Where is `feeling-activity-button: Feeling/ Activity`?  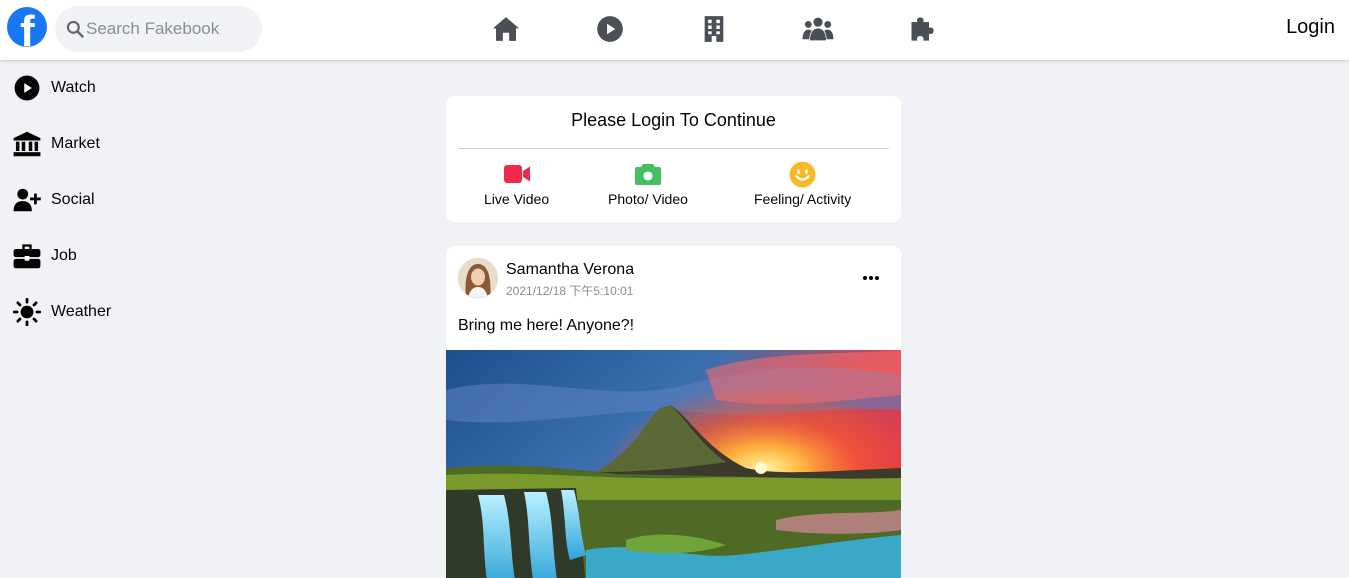 feeling-activity-button: Feeling/ Activity is located at coordinates (802, 183).